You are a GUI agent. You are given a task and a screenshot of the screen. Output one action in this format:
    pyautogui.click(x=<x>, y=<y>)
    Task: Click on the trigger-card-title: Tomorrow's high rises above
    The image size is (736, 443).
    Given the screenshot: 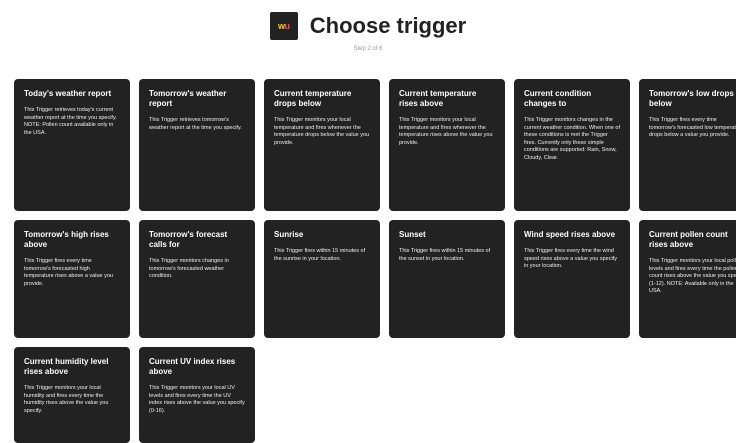 What is the action you would take?
    pyautogui.click(x=66, y=239)
    